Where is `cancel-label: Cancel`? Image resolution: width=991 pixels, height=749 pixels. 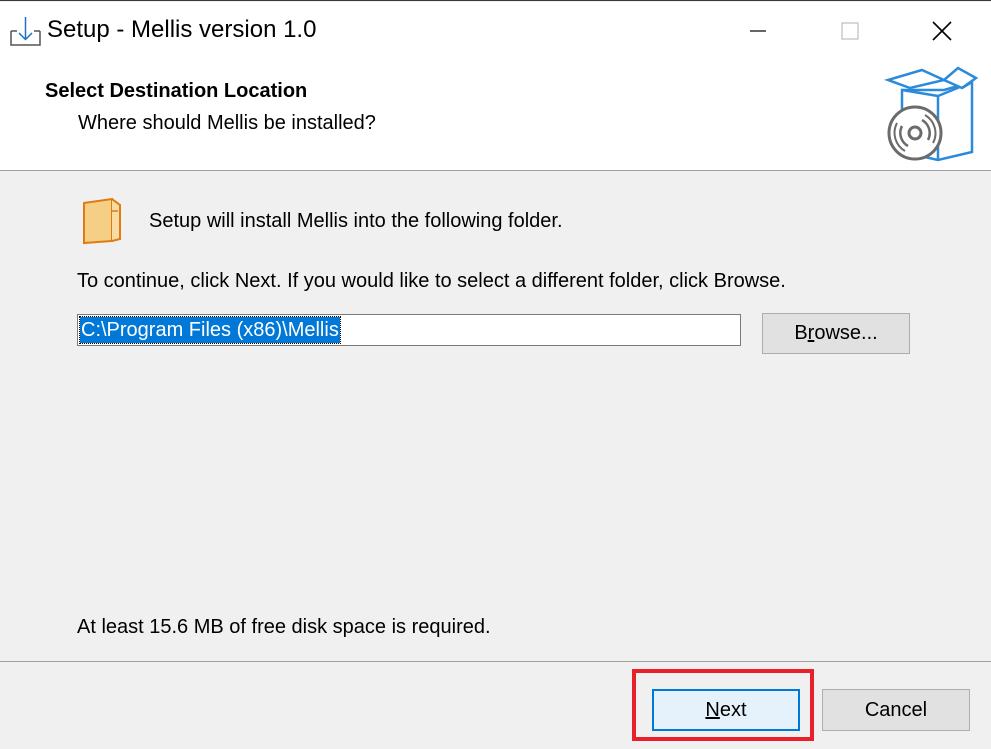 cancel-label: Cancel is located at coordinates (896, 710).